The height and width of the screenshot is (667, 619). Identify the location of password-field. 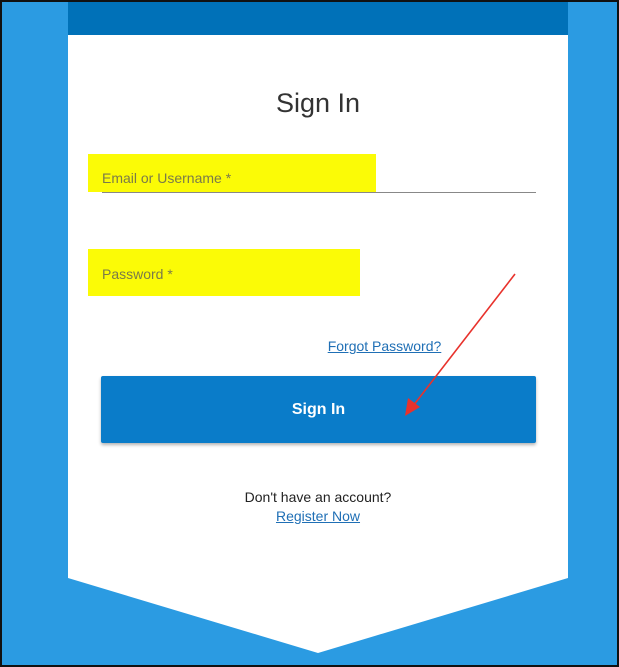
(227, 274).